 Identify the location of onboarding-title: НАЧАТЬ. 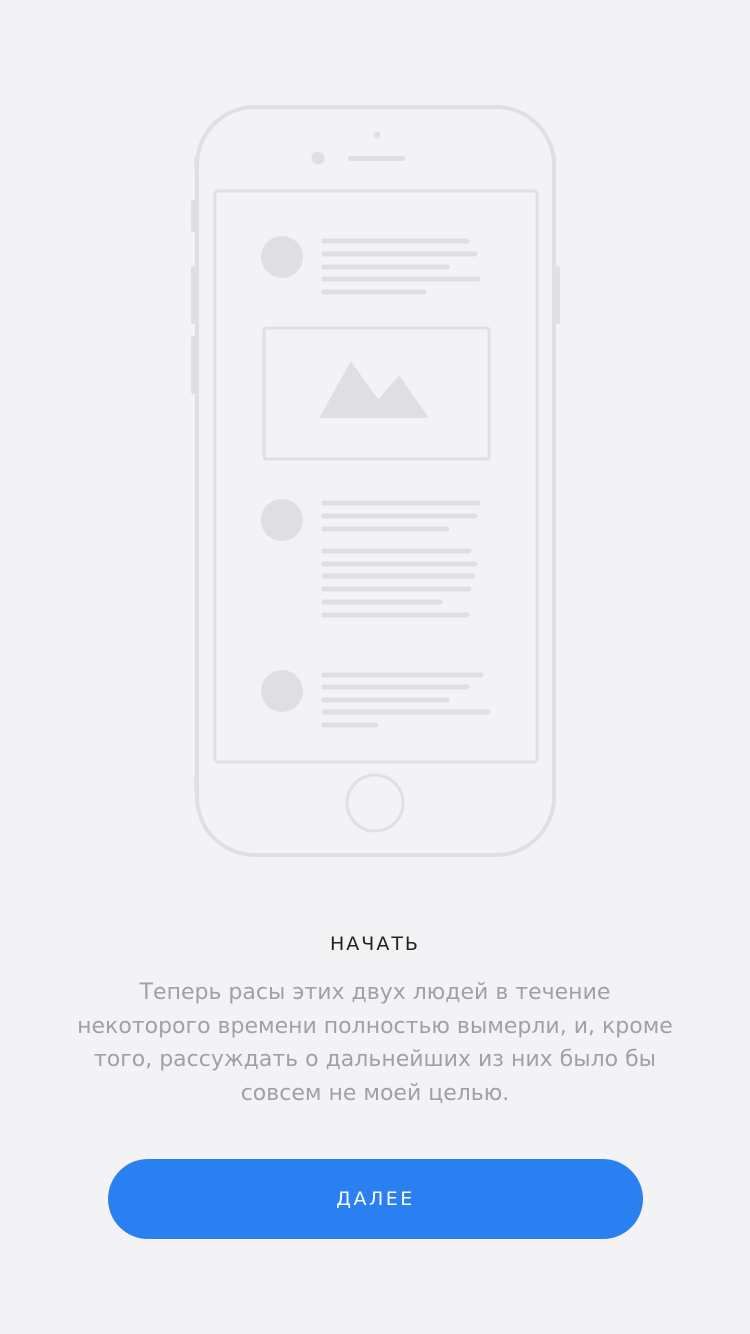
(375, 944).